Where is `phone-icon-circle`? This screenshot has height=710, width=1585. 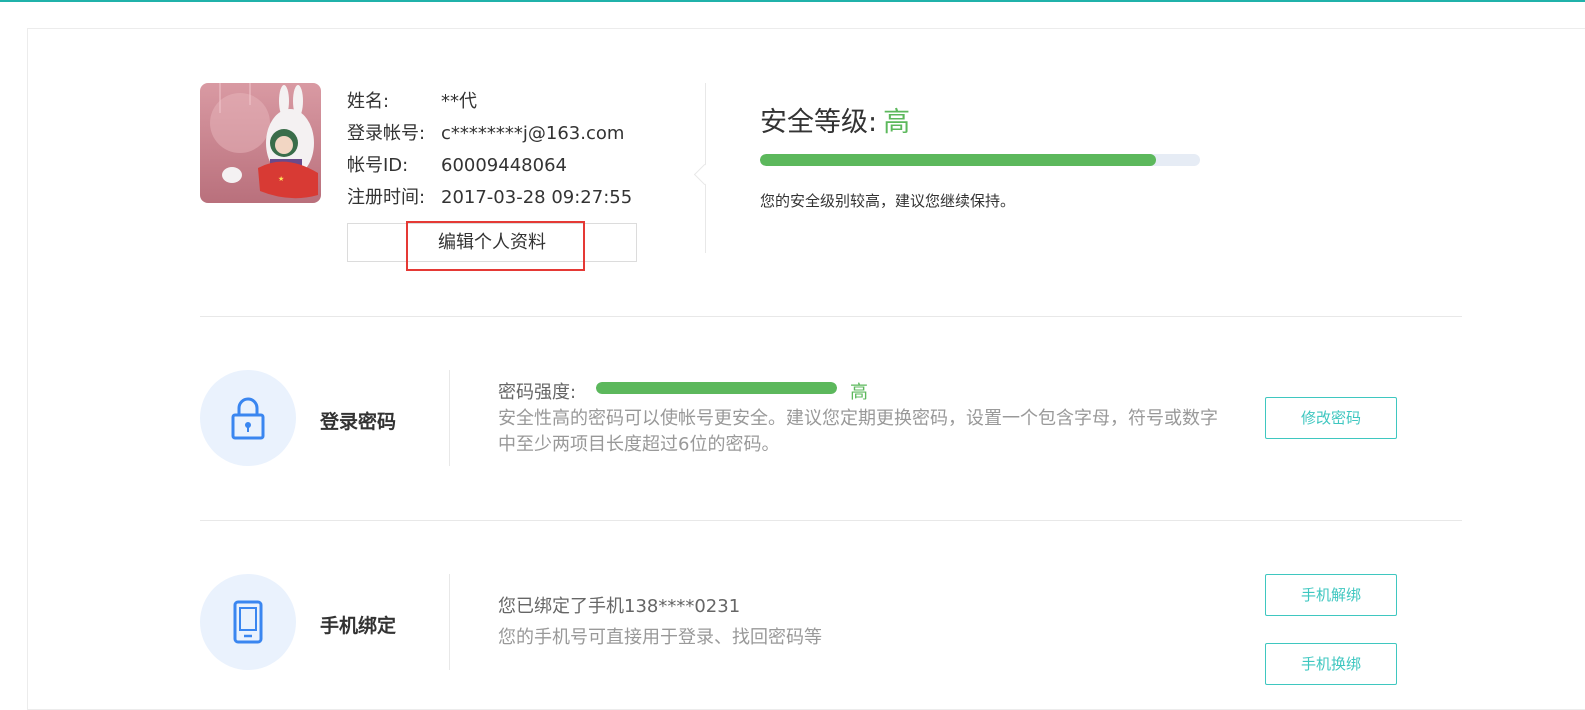
phone-icon-circle is located at coordinates (248, 622).